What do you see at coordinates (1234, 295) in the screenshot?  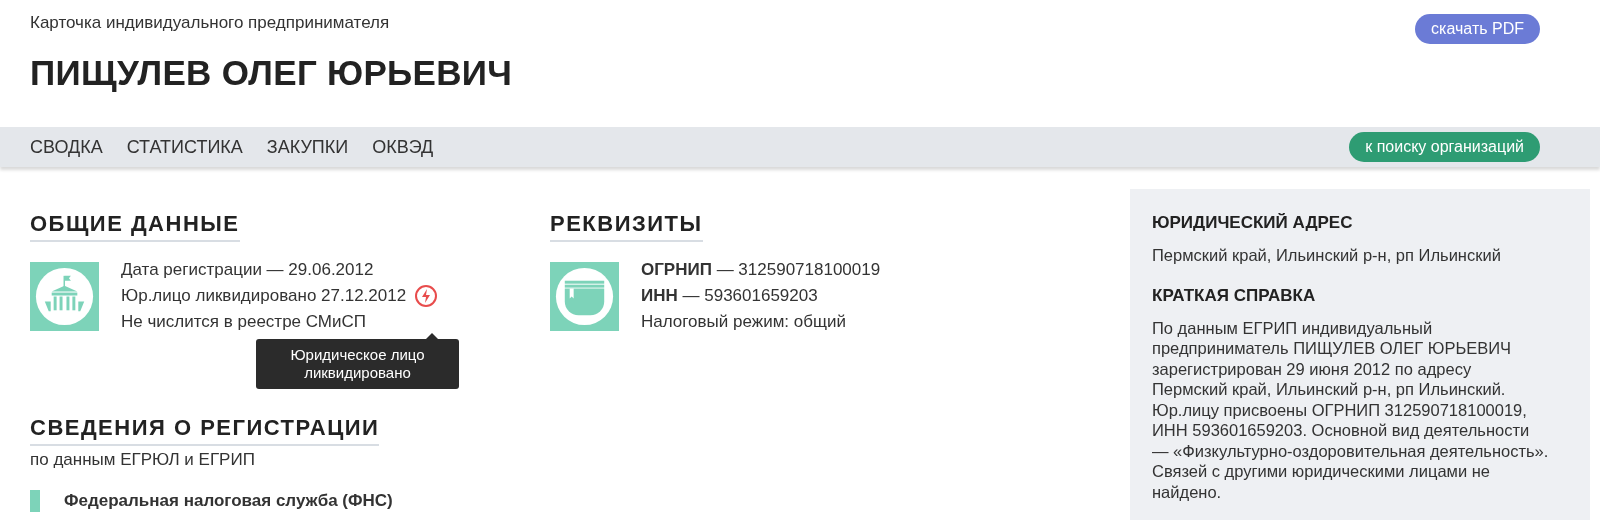 I see `panel-heading: КРАТКАЯ СПРАВКА` at bounding box center [1234, 295].